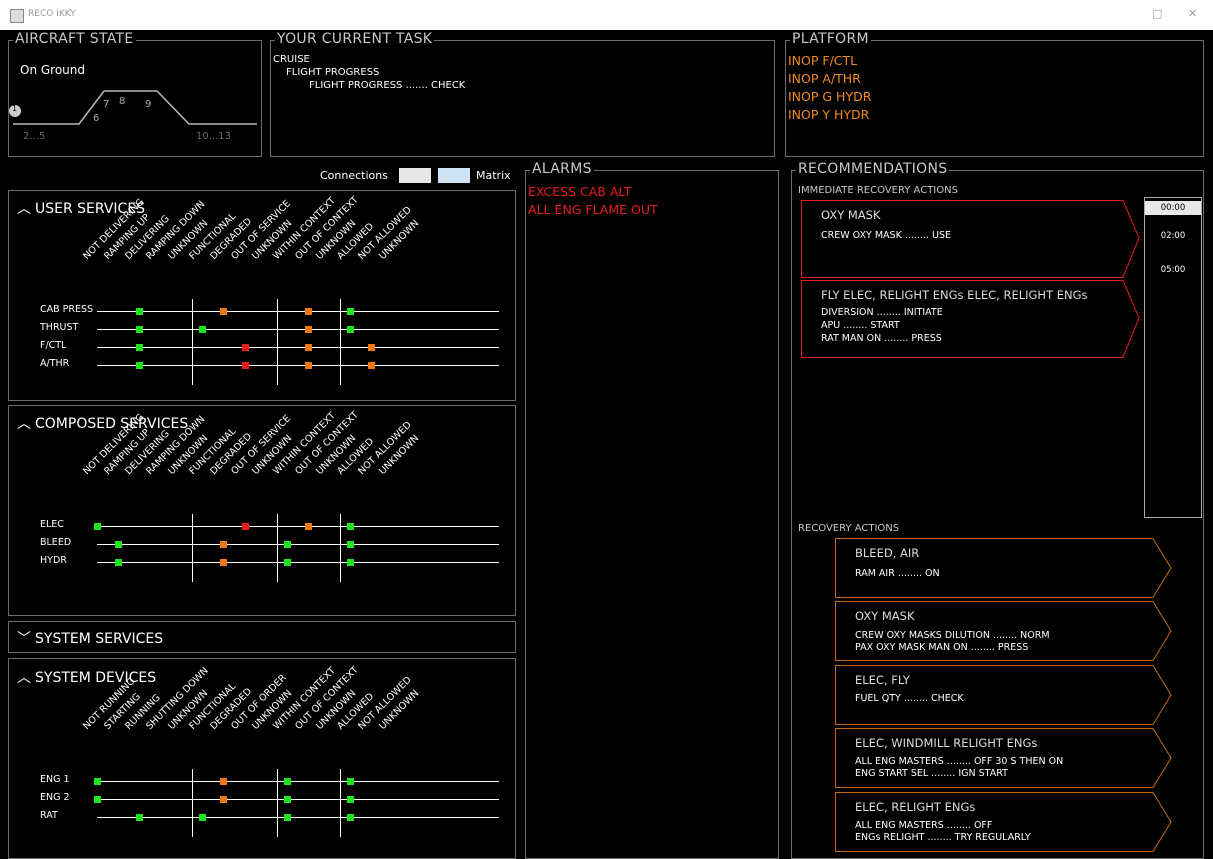  Describe the element at coordinates (1004, 568) in the screenshot. I see `recovery-action-card: BLEED, AIR RAM AIR ........ ON` at that location.